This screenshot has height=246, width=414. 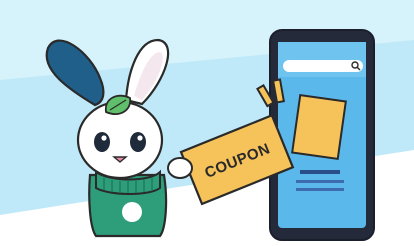 I want to click on ticket-paper, so click(x=319, y=127).